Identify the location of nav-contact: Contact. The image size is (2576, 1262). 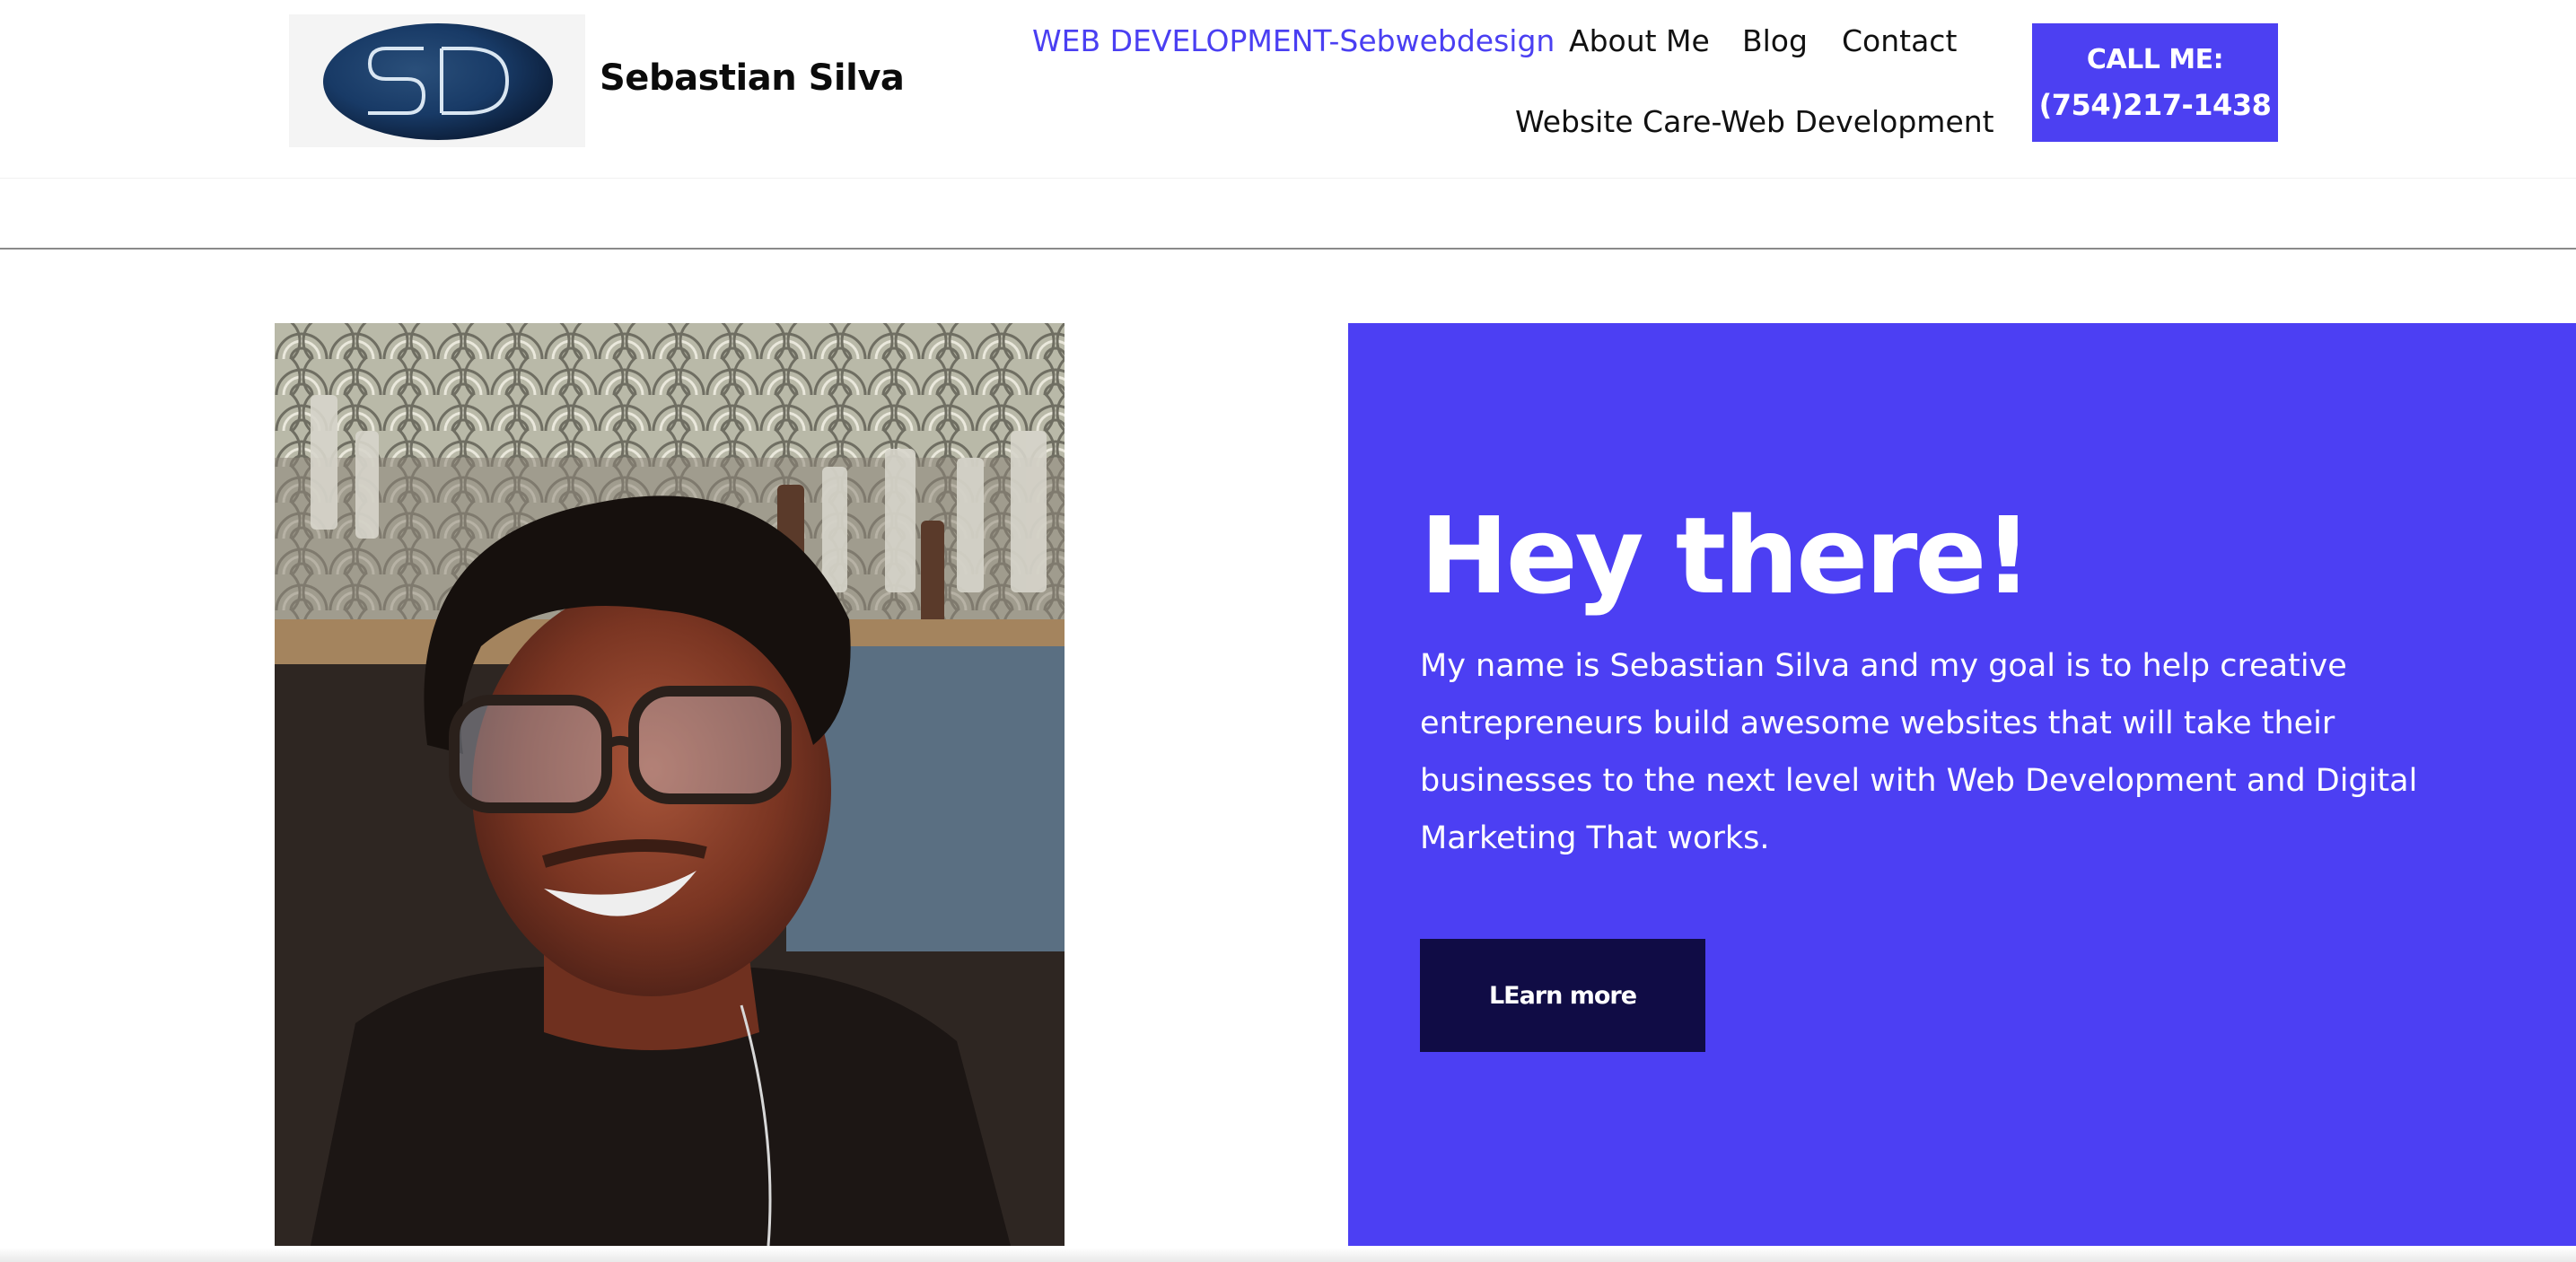
(1899, 41).